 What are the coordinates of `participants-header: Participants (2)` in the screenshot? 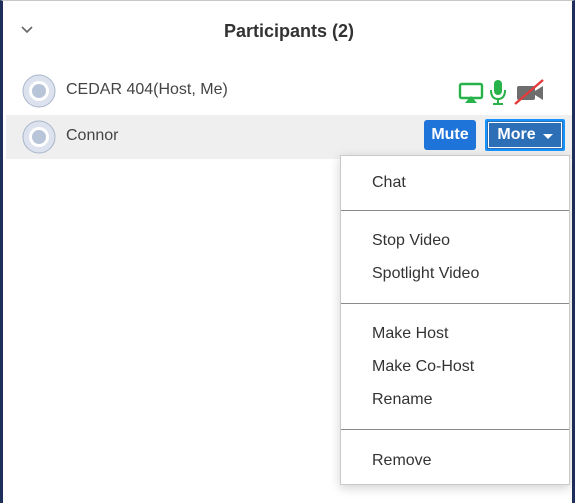 It's located at (289, 34).